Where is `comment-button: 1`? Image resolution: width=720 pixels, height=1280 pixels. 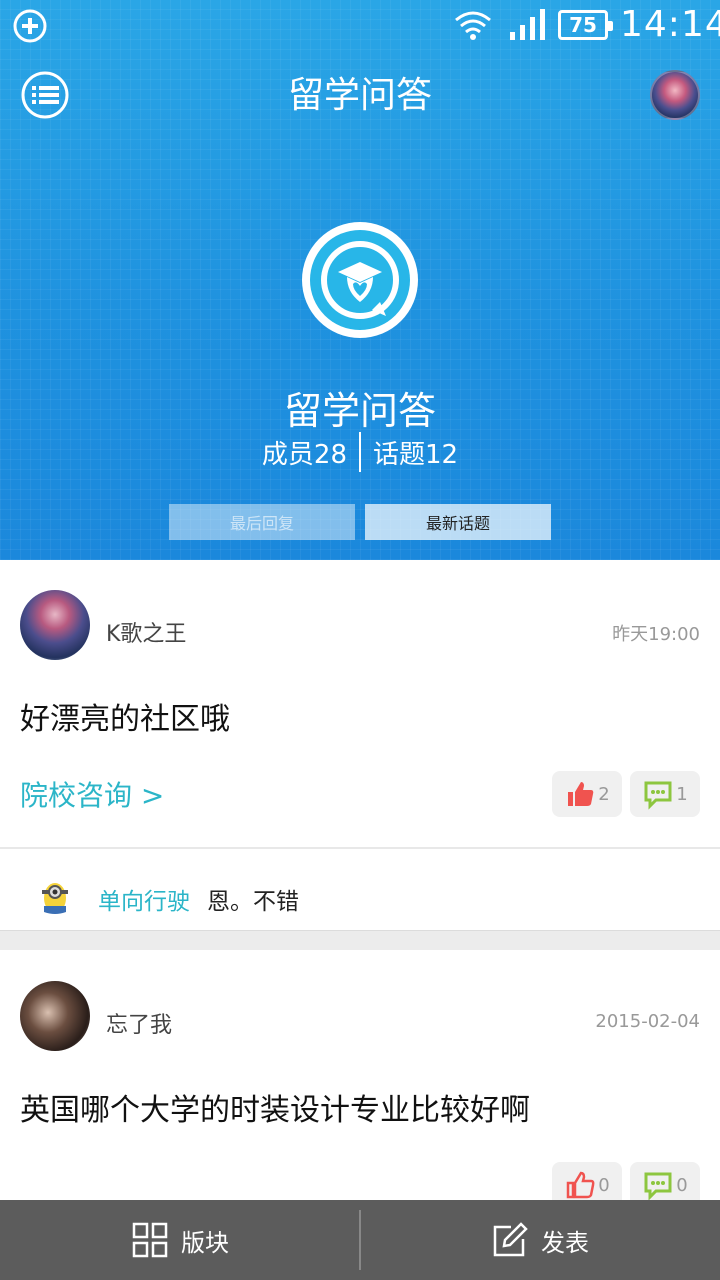 comment-button: 1 is located at coordinates (665, 794).